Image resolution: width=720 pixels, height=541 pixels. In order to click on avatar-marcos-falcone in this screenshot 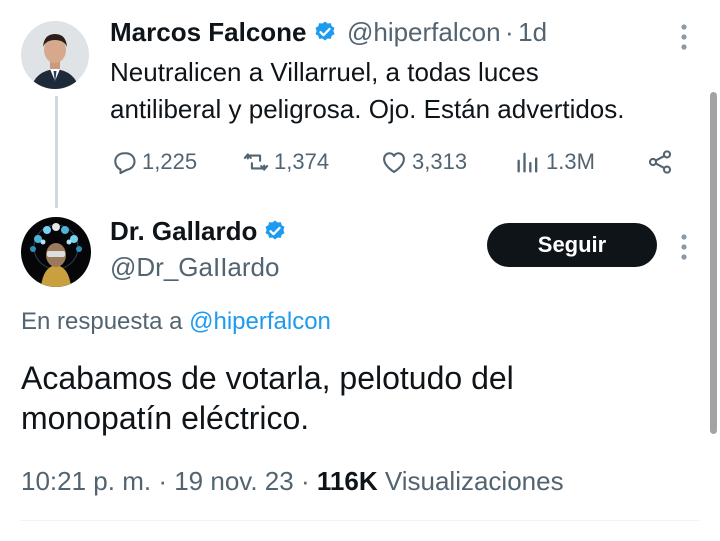, I will do `click(55, 55)`.